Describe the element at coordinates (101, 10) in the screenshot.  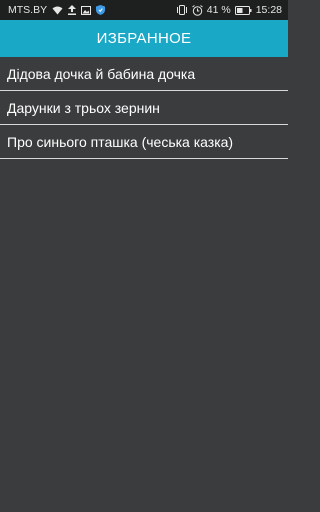
I see `shield-icon` at that location.